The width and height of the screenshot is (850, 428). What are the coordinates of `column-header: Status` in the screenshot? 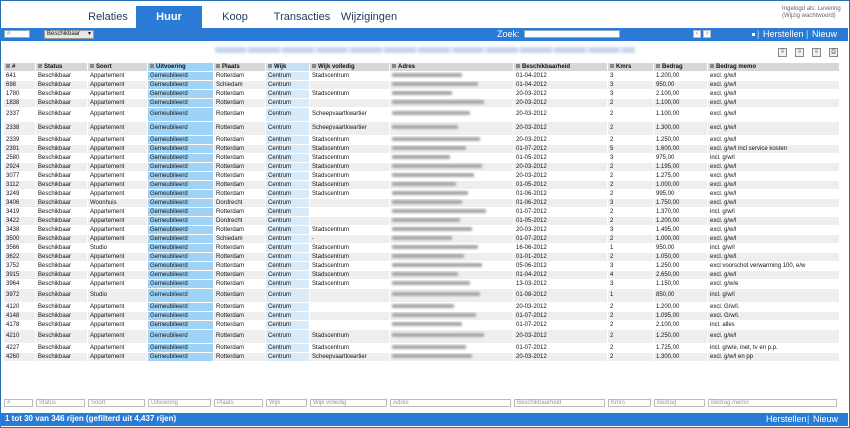 It's located at (61, 67).